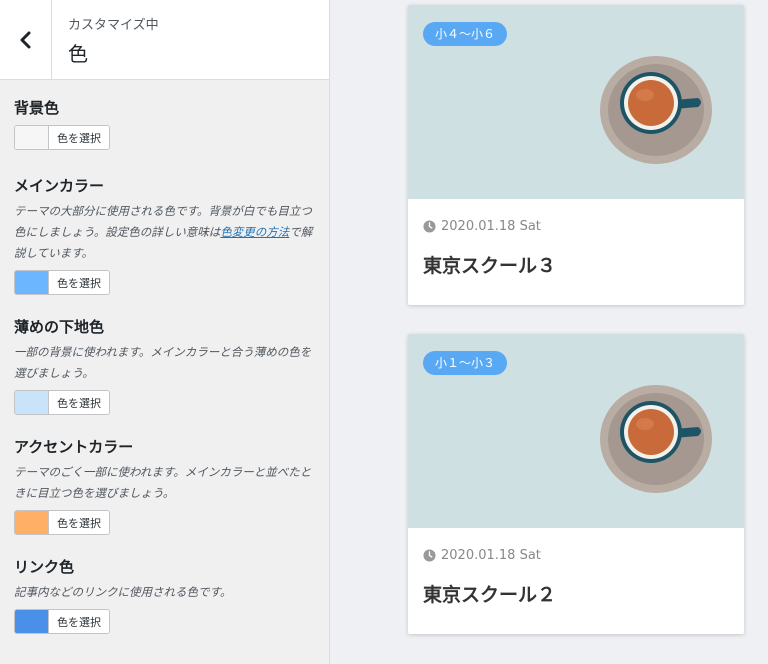  Describe the element at coordinates (465, 363) in the screenshot. I see `category-badge: 小１〜小３` at that location.